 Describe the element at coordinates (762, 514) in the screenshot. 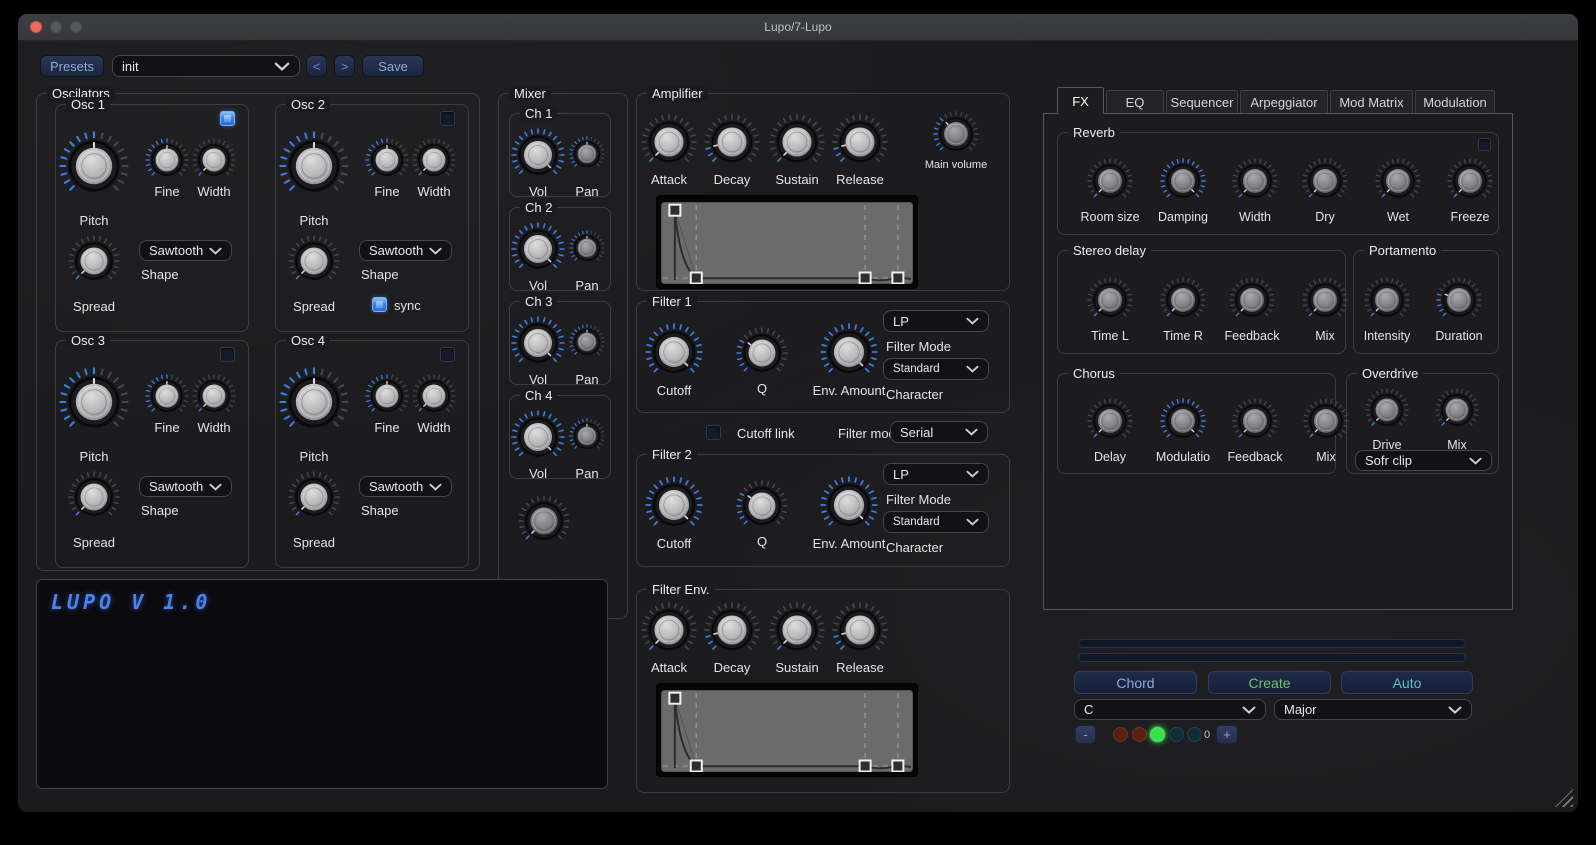

I see `filter2-q-knob: Q` at that location.